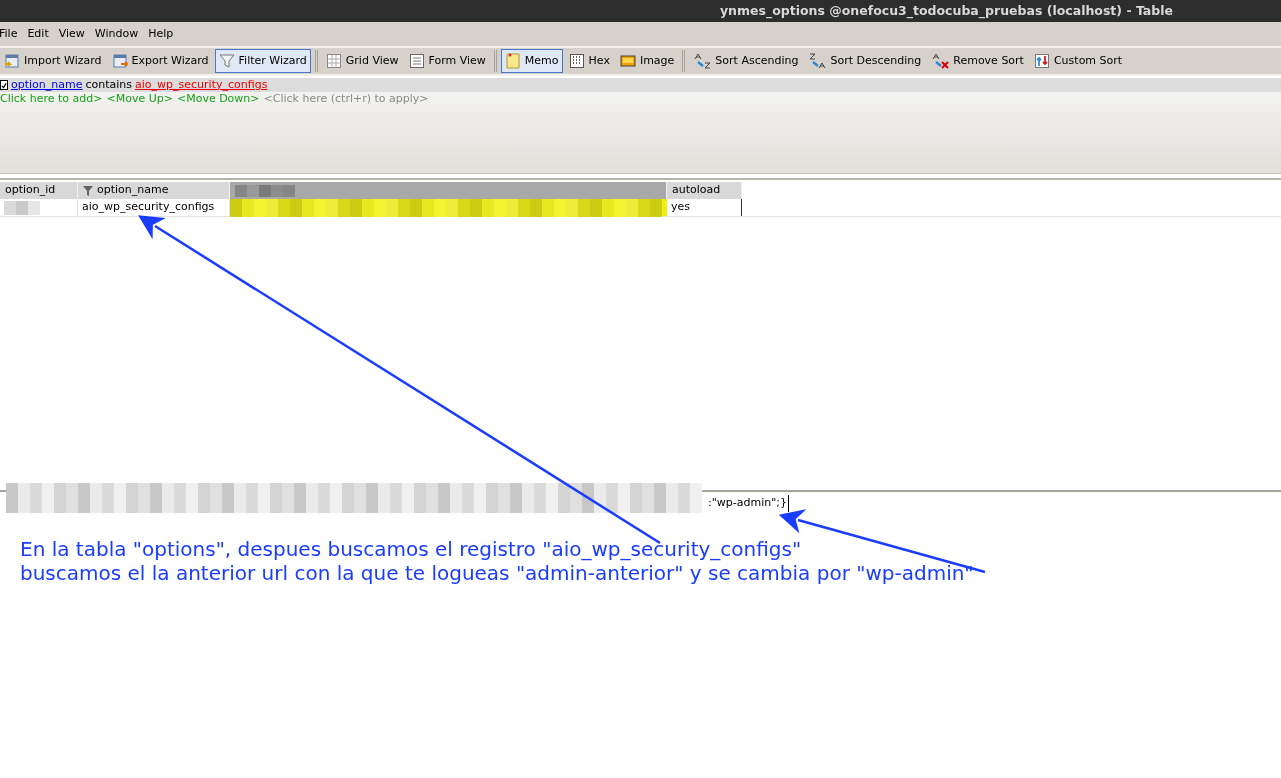  What do you see at coordinates (116, 34) in the screenshot?
I see `menu-item: Window` at bounding box center [116, 34].